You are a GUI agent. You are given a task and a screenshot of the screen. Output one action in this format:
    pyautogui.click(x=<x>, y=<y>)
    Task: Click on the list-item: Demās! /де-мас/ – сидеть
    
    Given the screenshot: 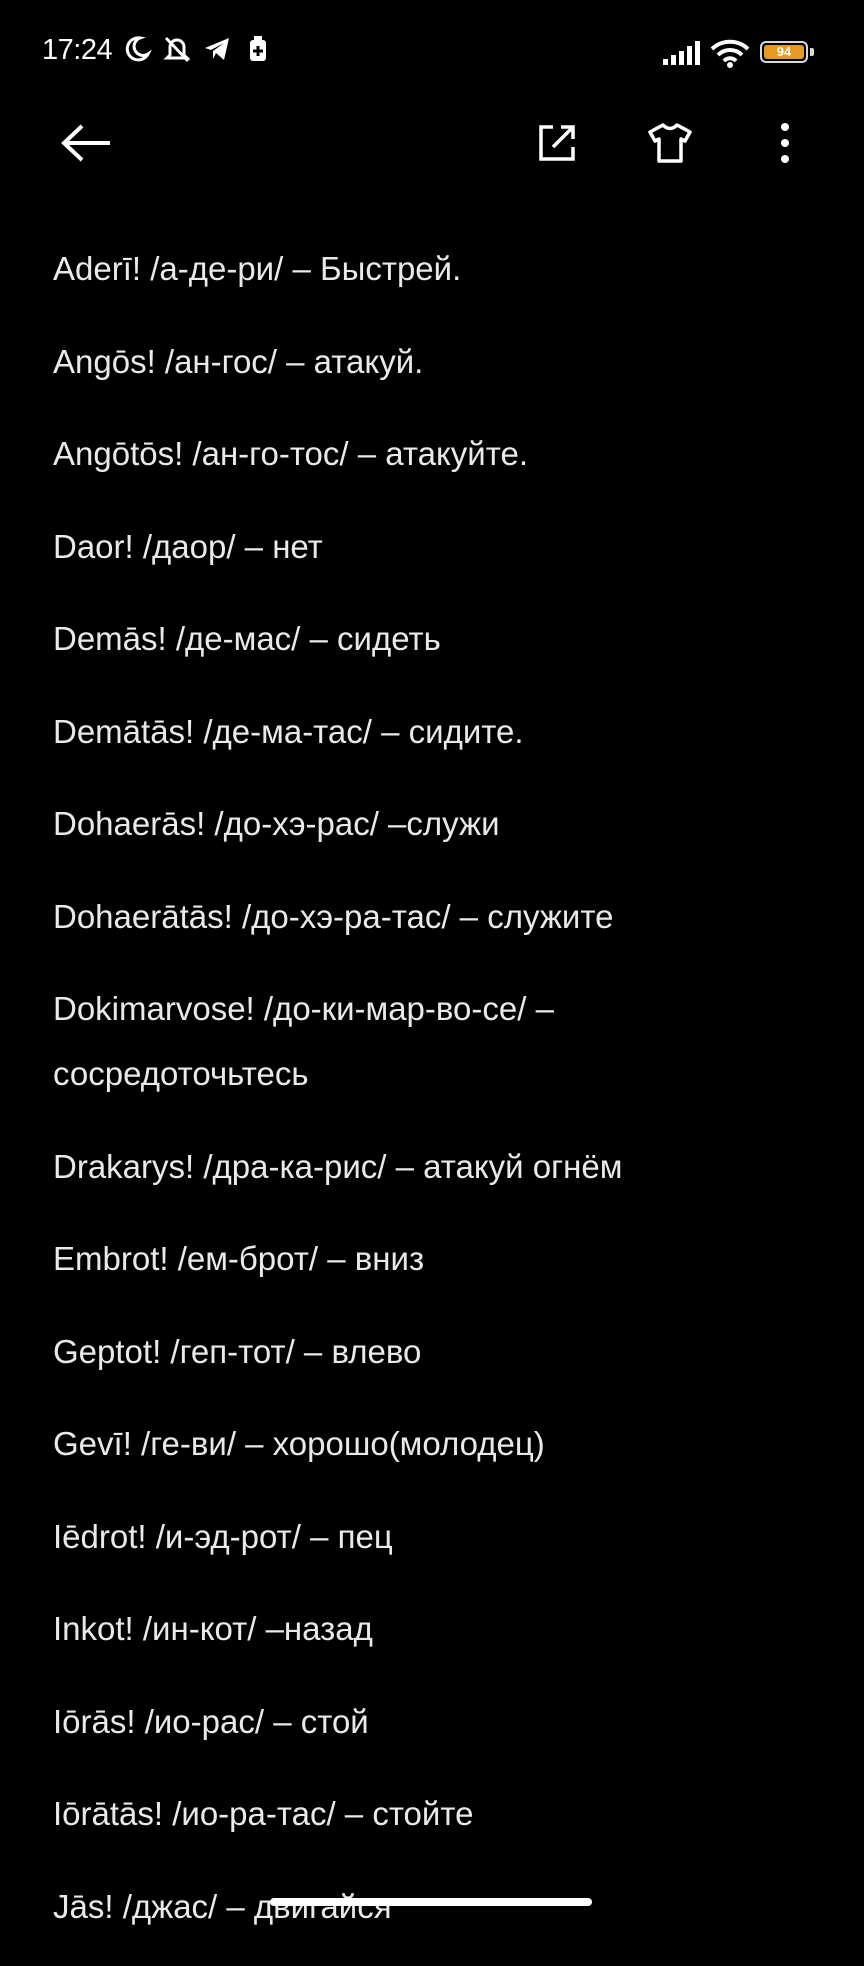 What is the action you would take?
    pyautogui.click(x=247, y=638)
    